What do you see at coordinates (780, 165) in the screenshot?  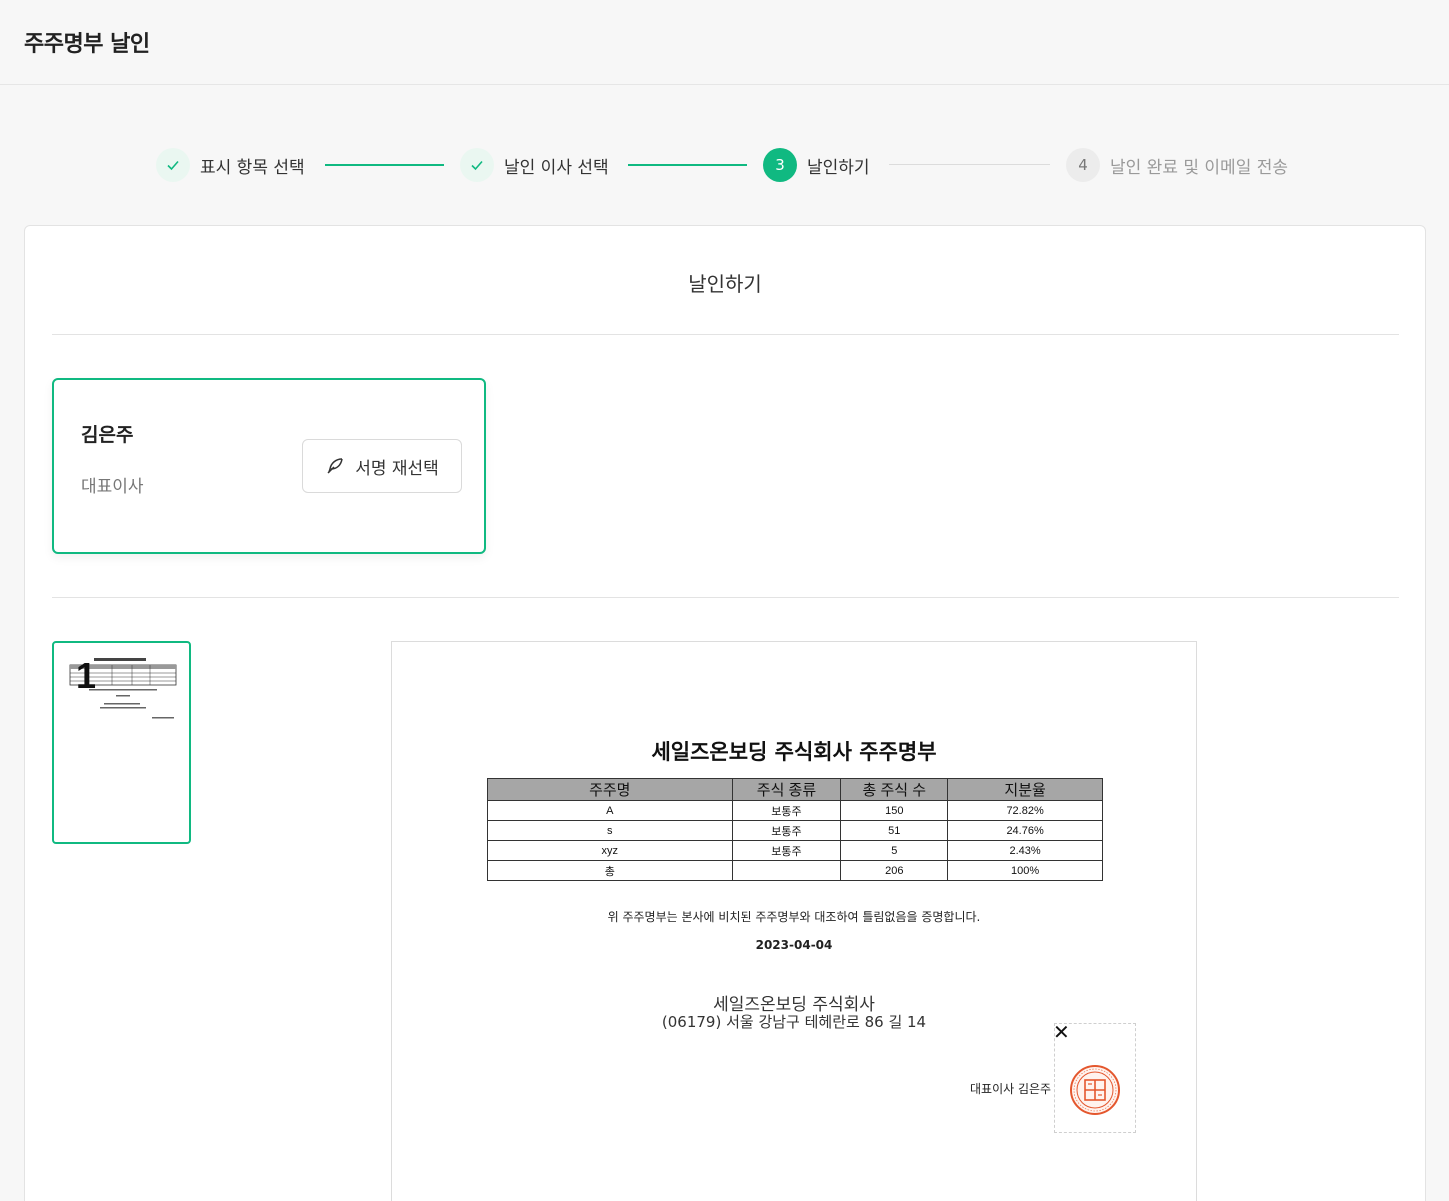 I see `step-number: 3` at bounding box center [780, 165].